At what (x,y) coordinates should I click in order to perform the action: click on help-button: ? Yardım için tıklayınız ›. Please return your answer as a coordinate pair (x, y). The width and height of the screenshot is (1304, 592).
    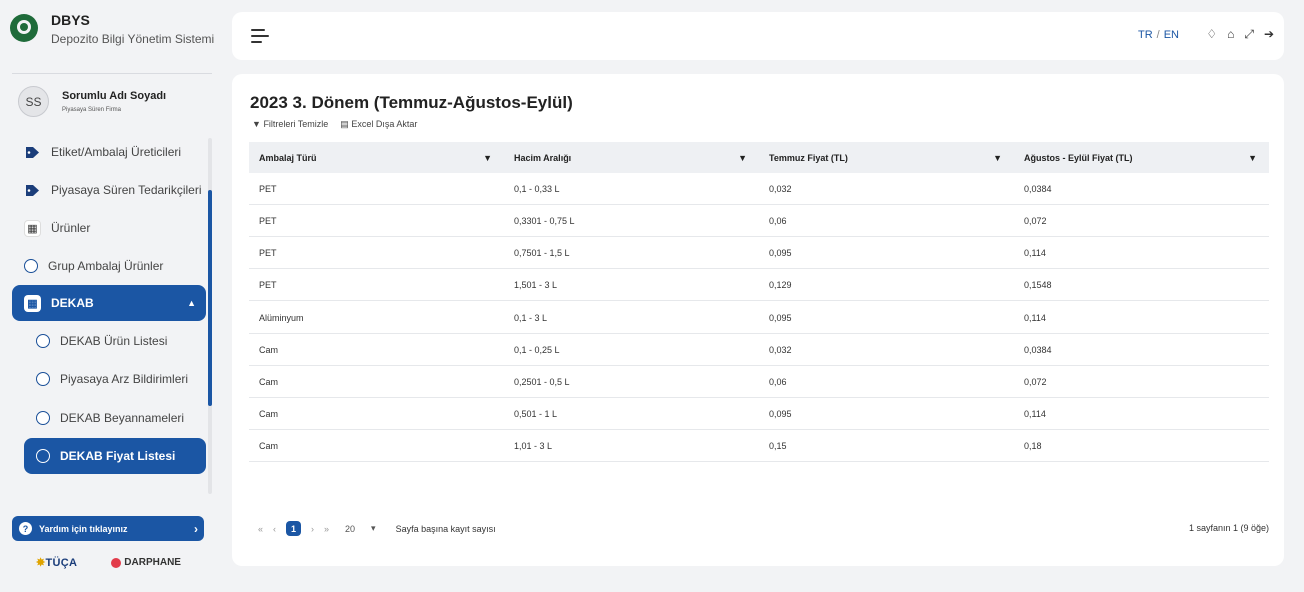
    Looking at the image, I should click on (108, 528).